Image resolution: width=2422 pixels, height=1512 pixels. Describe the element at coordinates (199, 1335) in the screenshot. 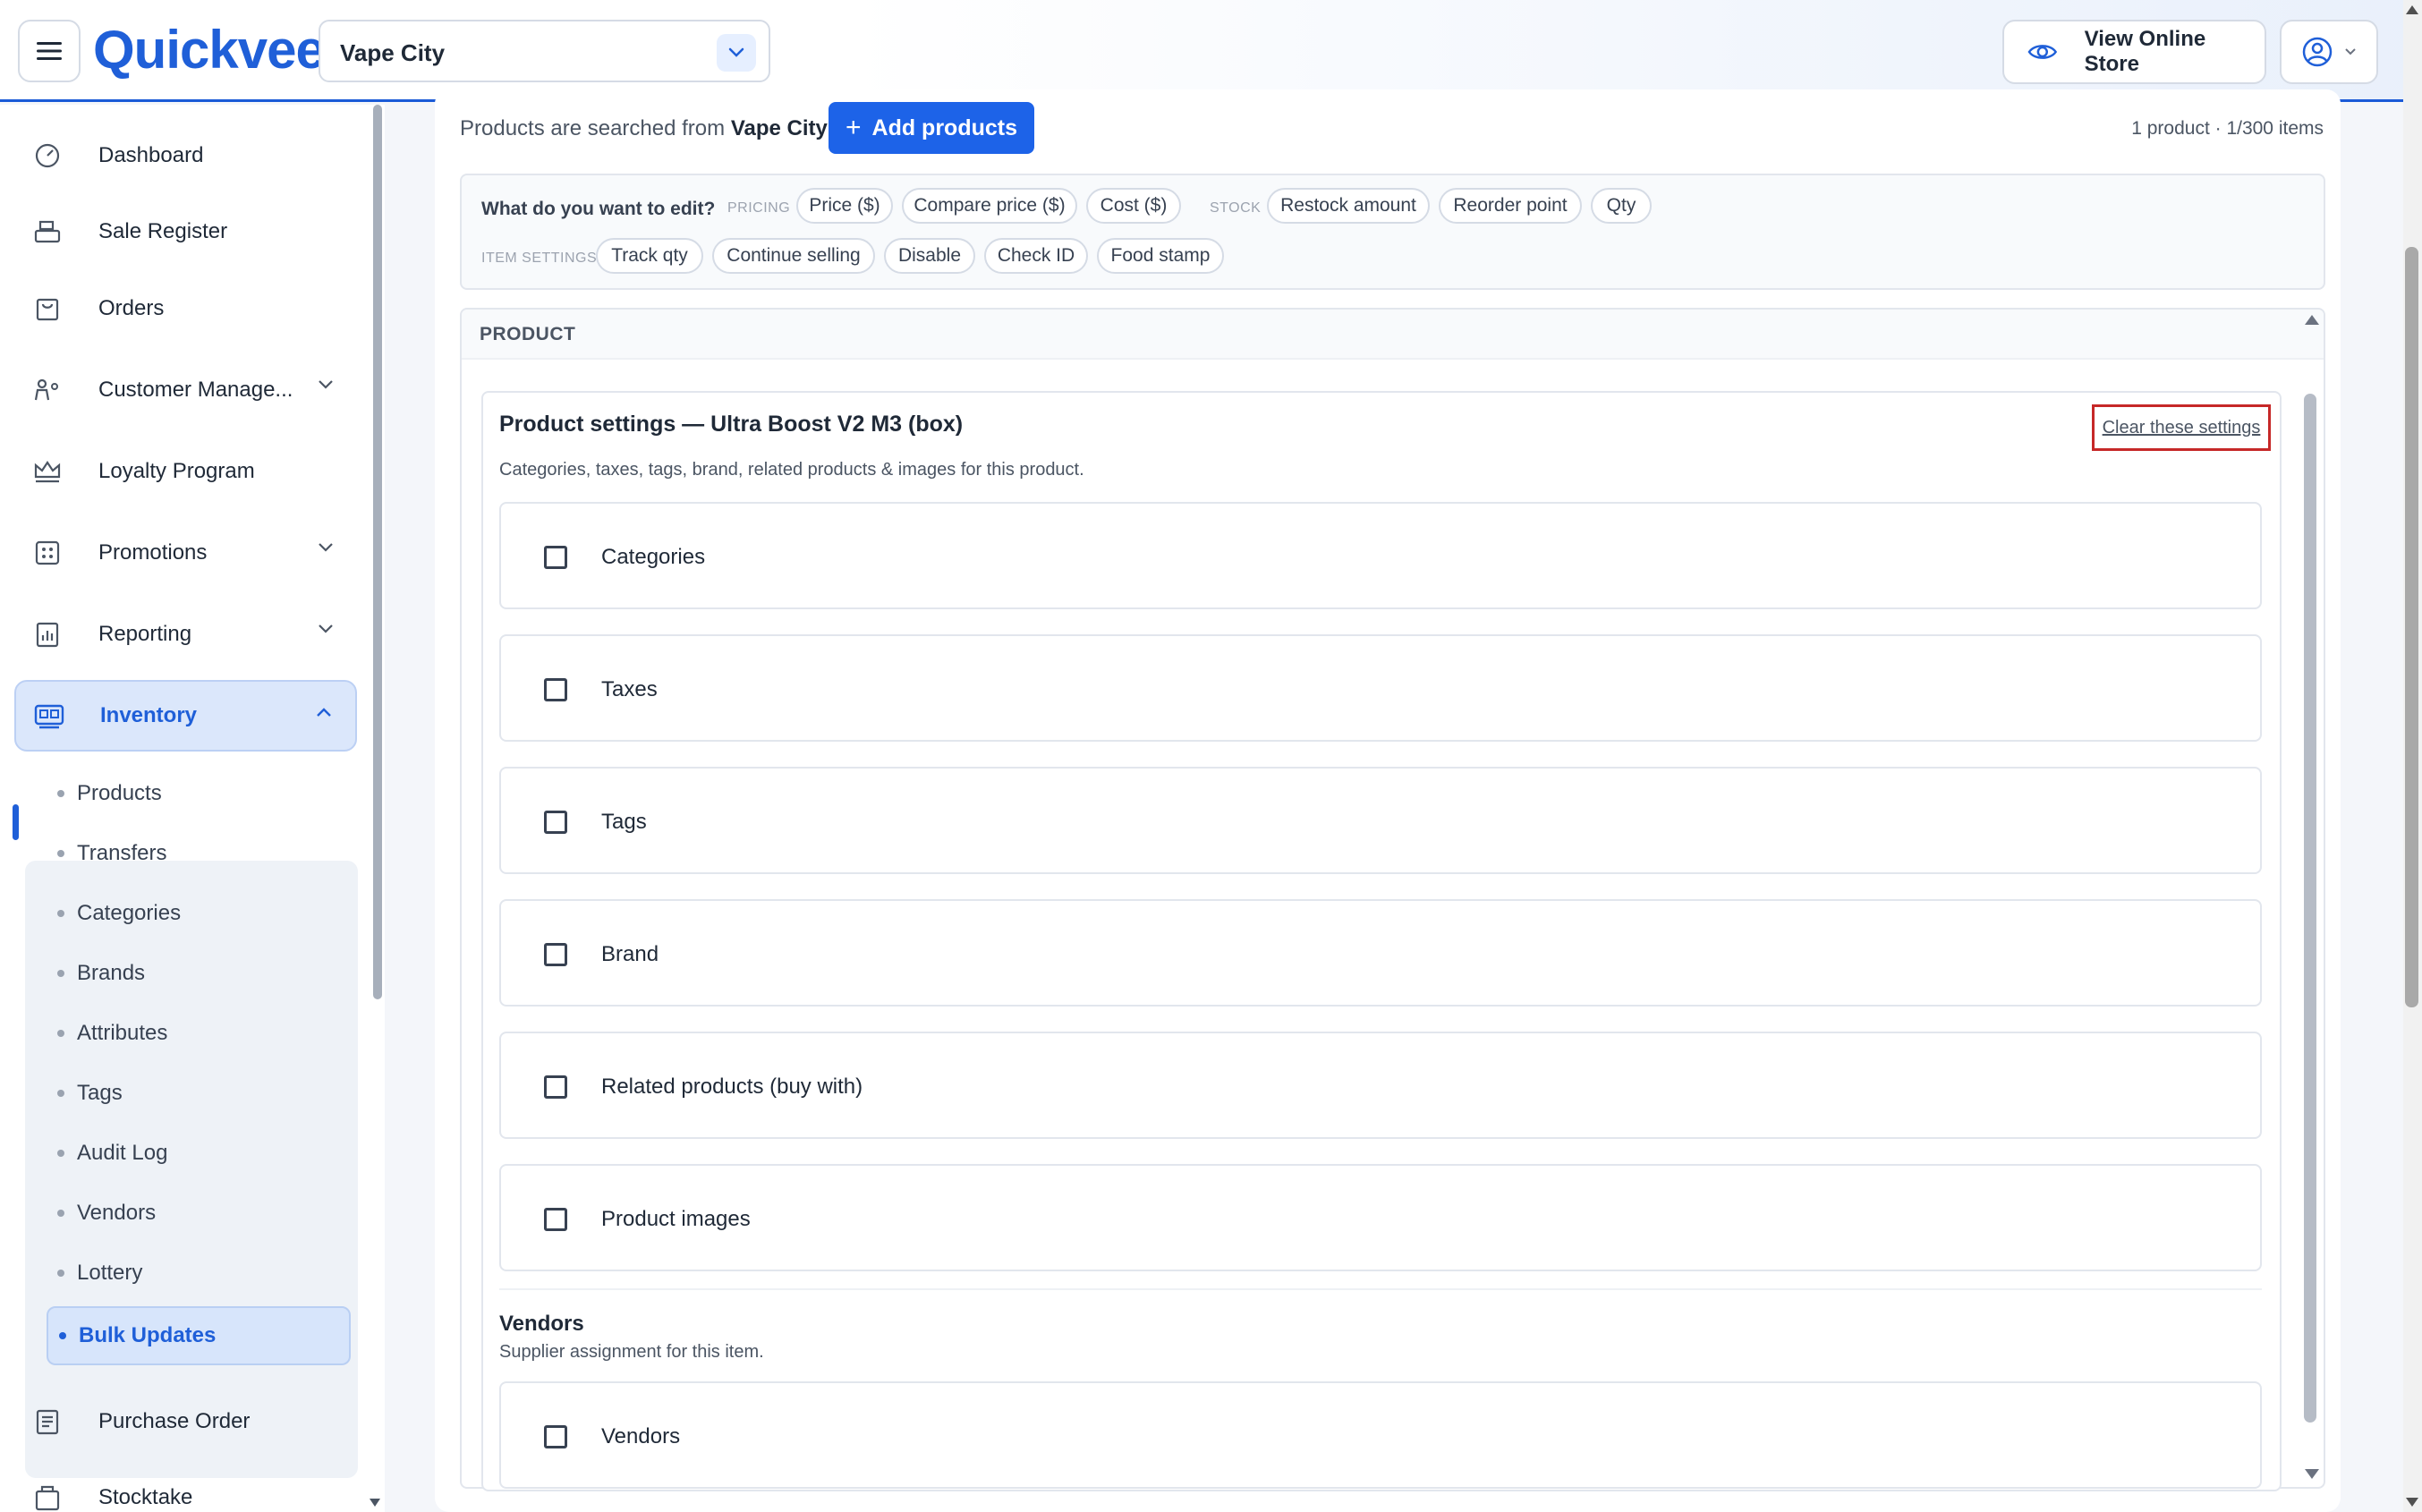

I see `submenu-item-bulk-updates: Bulk Updates` at that location.